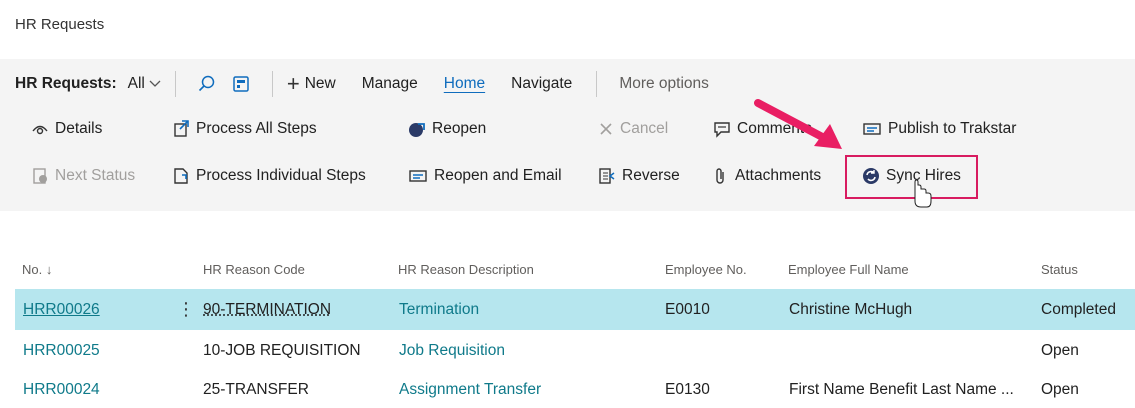  Describe the element at coordinates (848, 269) in the screenshot. I see `column-header-employee-full-name: Employee Full Name` at that location.